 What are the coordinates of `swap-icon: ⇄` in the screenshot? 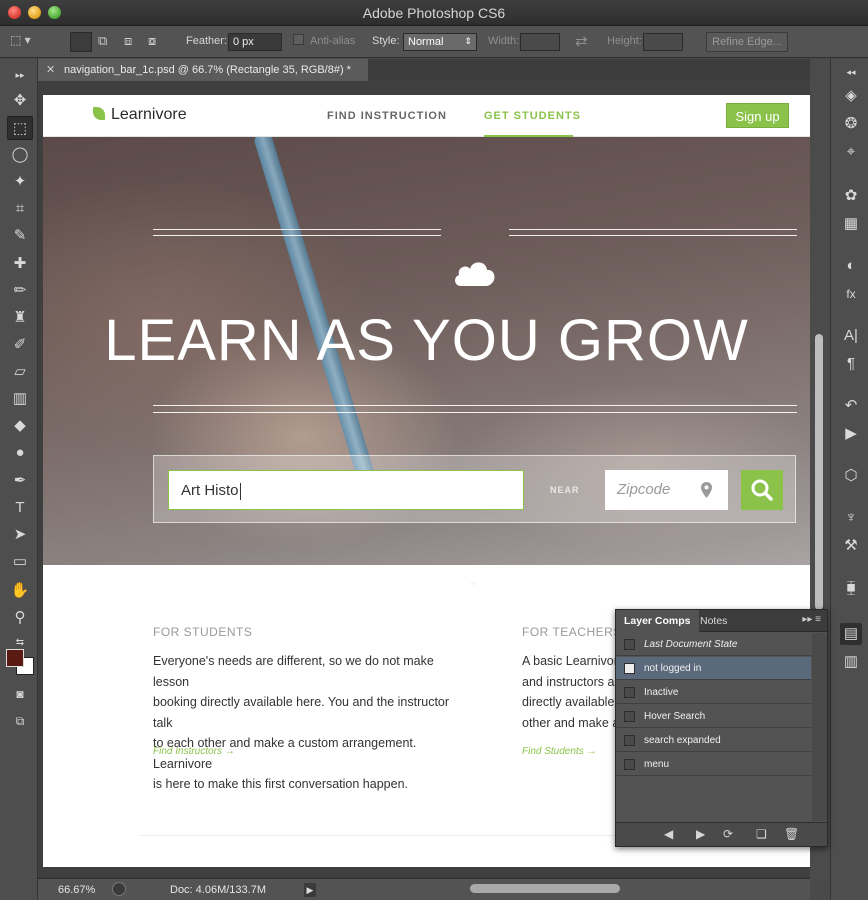 It's located at (581, 41).